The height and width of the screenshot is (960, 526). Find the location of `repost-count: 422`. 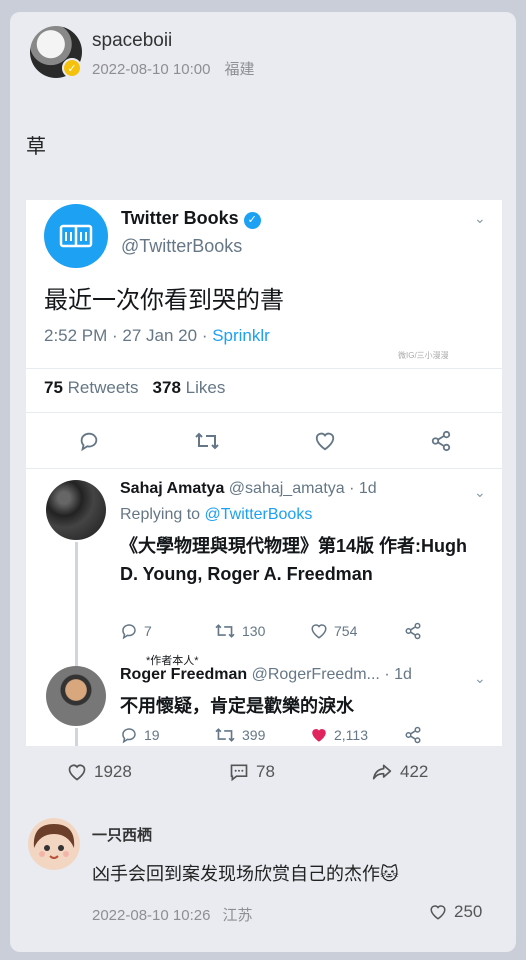

repost-count: 422 is located at coordinates (414, 771).